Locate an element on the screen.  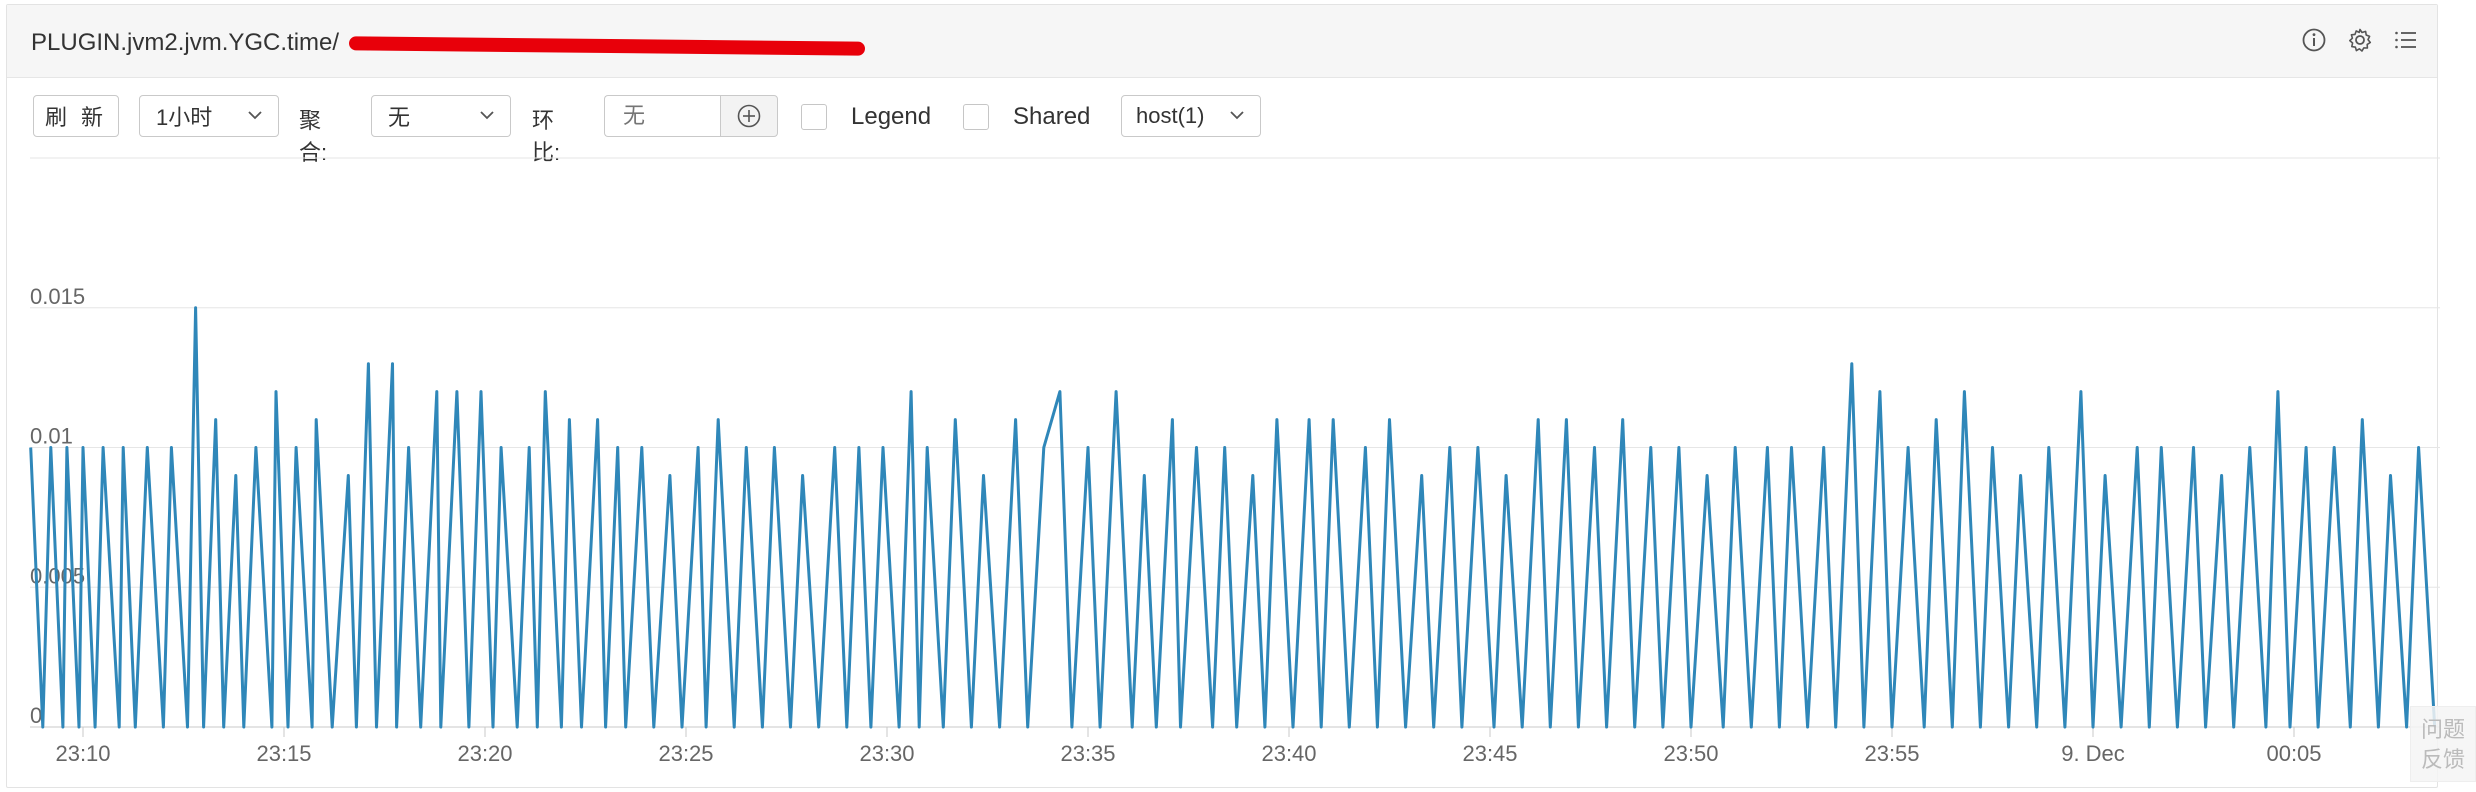
aggregation-select: 无 is located at coordinates (441, 116).